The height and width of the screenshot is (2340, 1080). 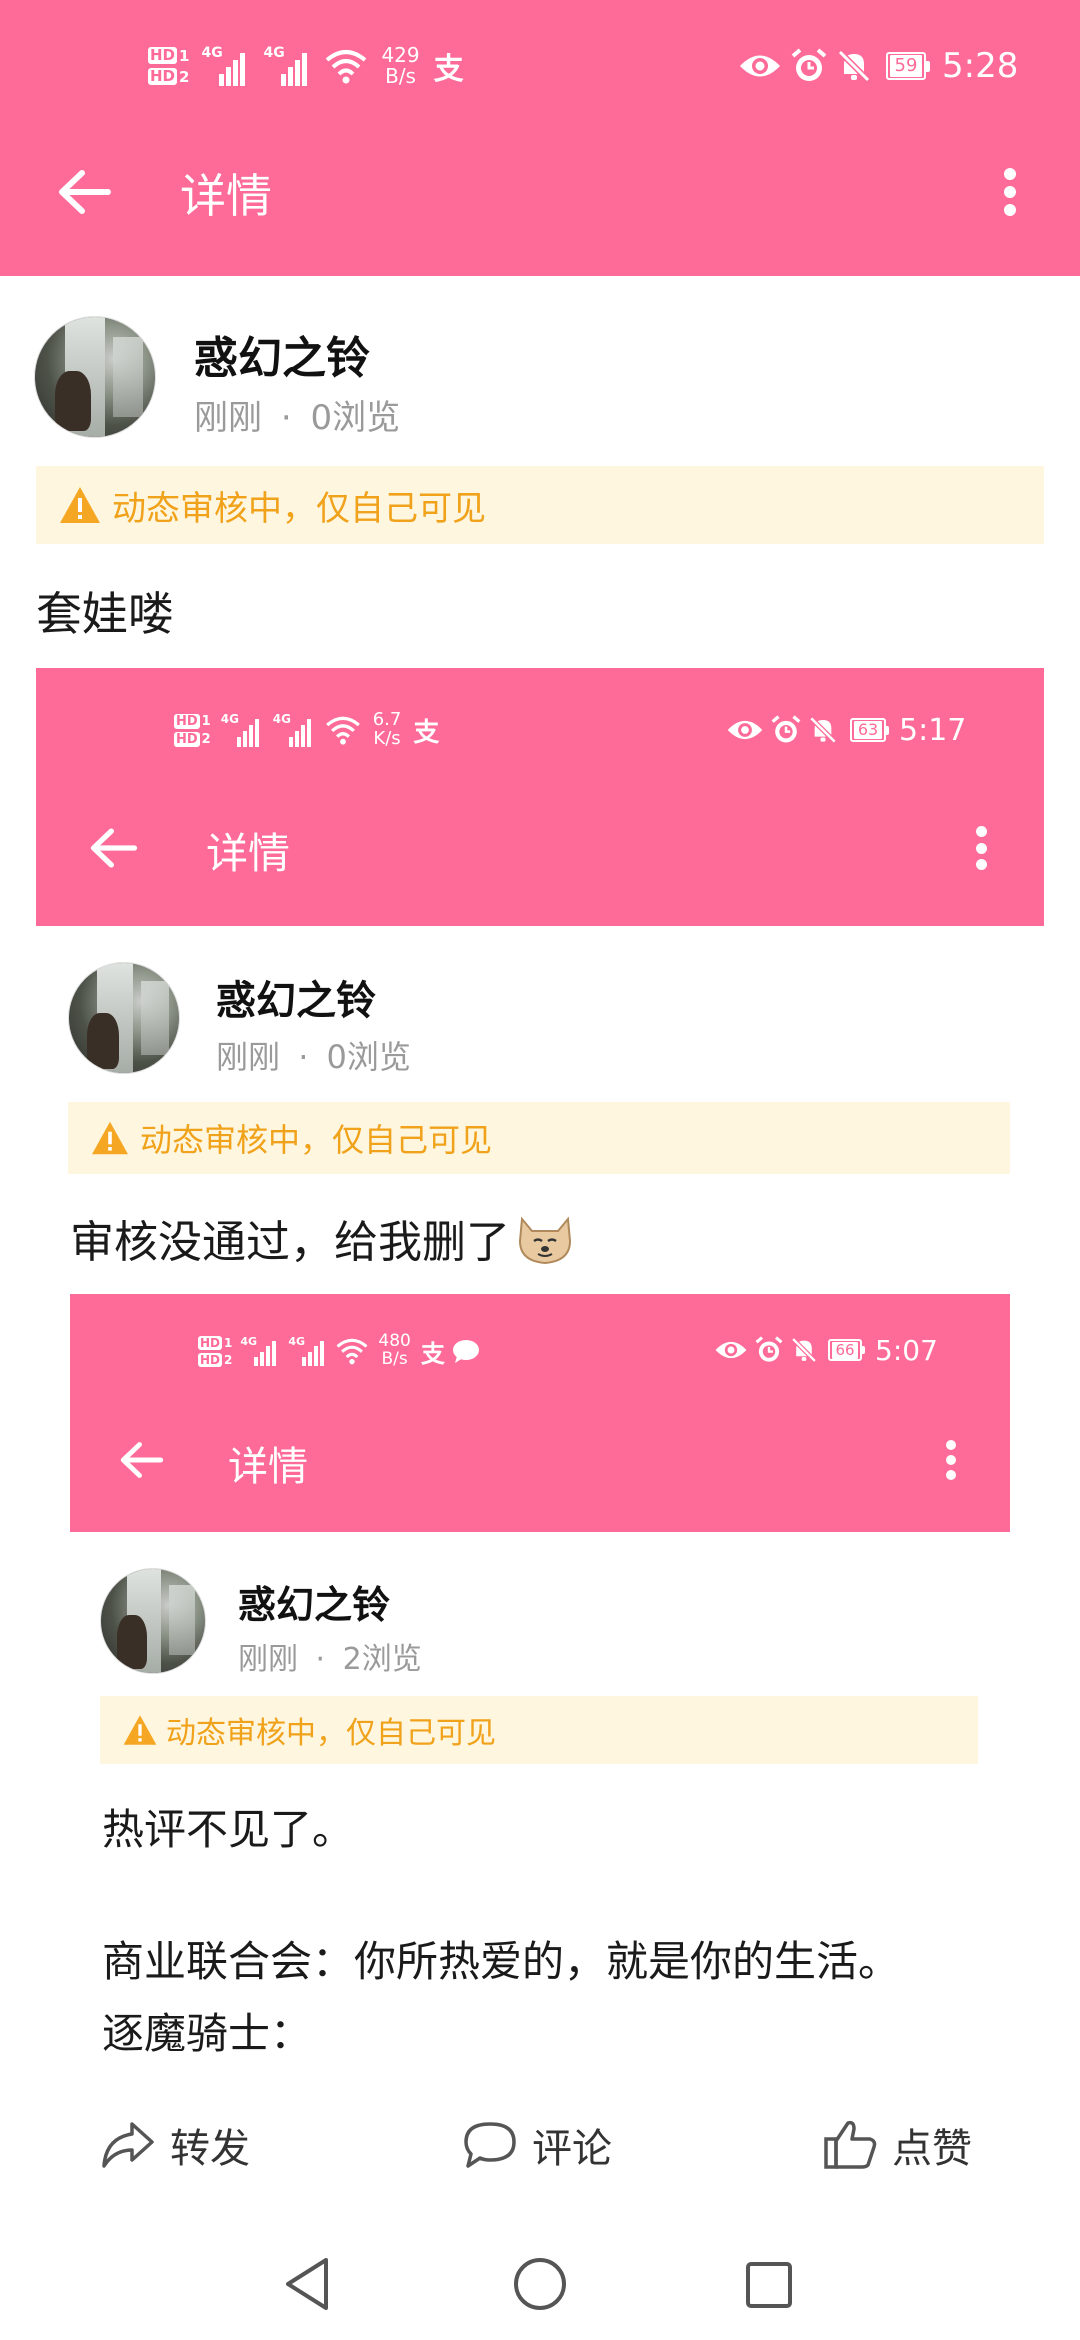 What do you see at coordinates (228, 1359) in the screenshot?
I see `embed2-sim2-label: 2` at bounding box center [228, 1359].